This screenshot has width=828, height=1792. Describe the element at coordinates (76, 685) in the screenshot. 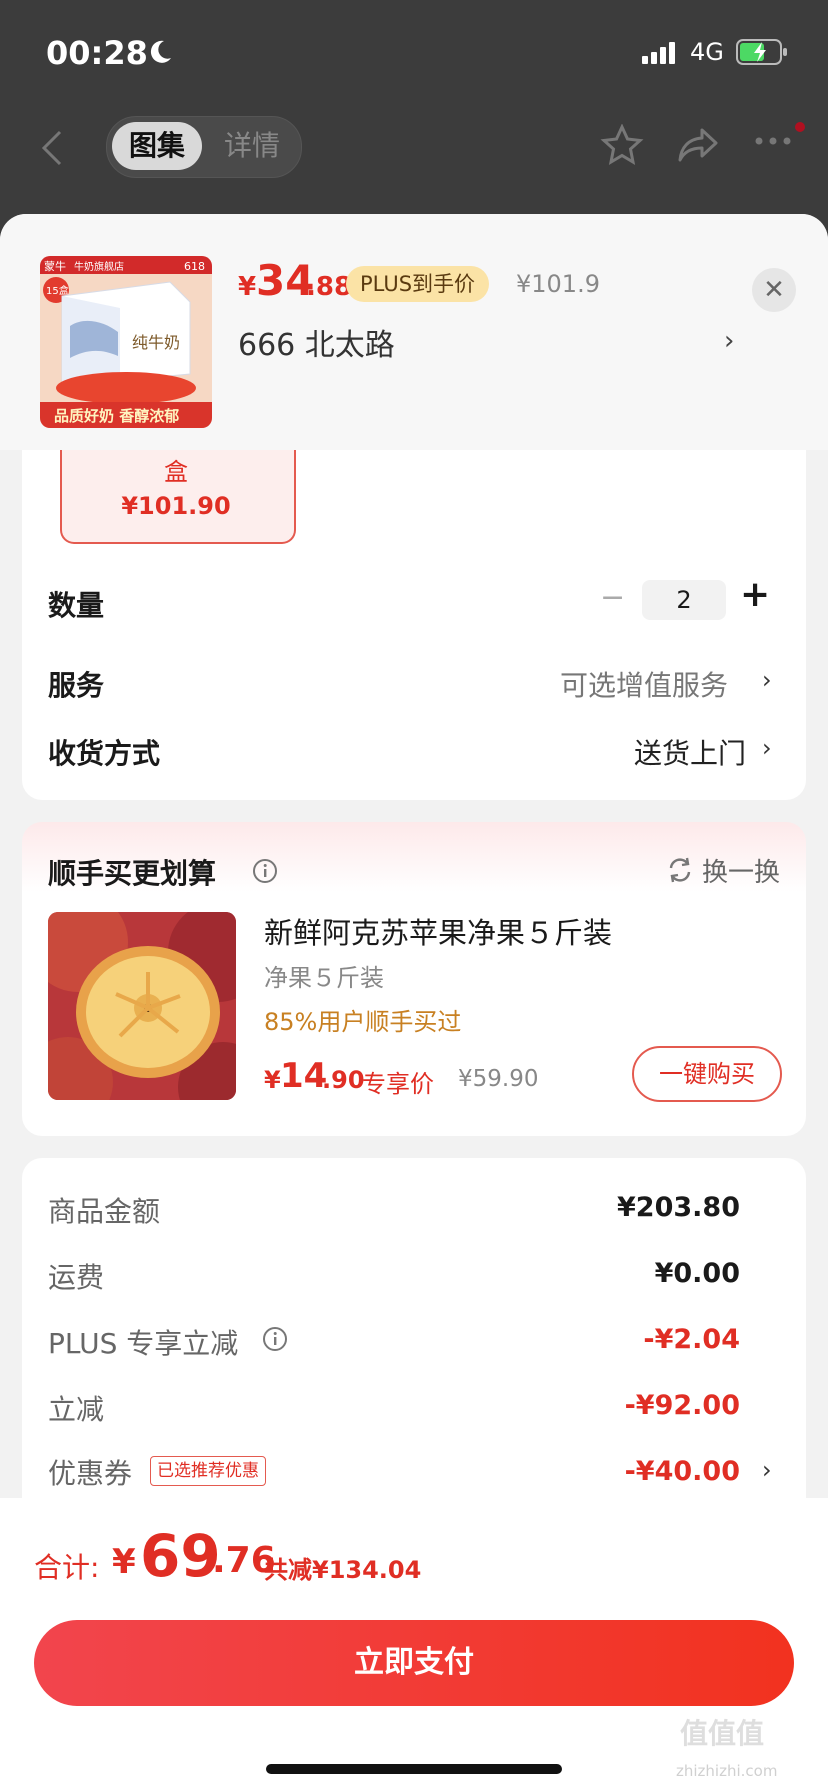

I see `service-label: 服务` at that location.